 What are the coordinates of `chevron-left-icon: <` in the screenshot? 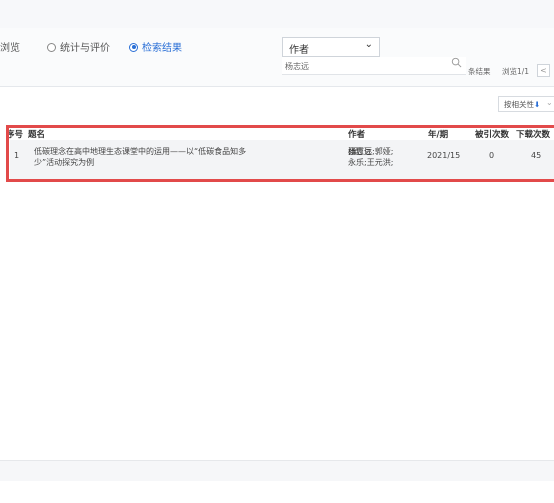 It's located at (543, 70).